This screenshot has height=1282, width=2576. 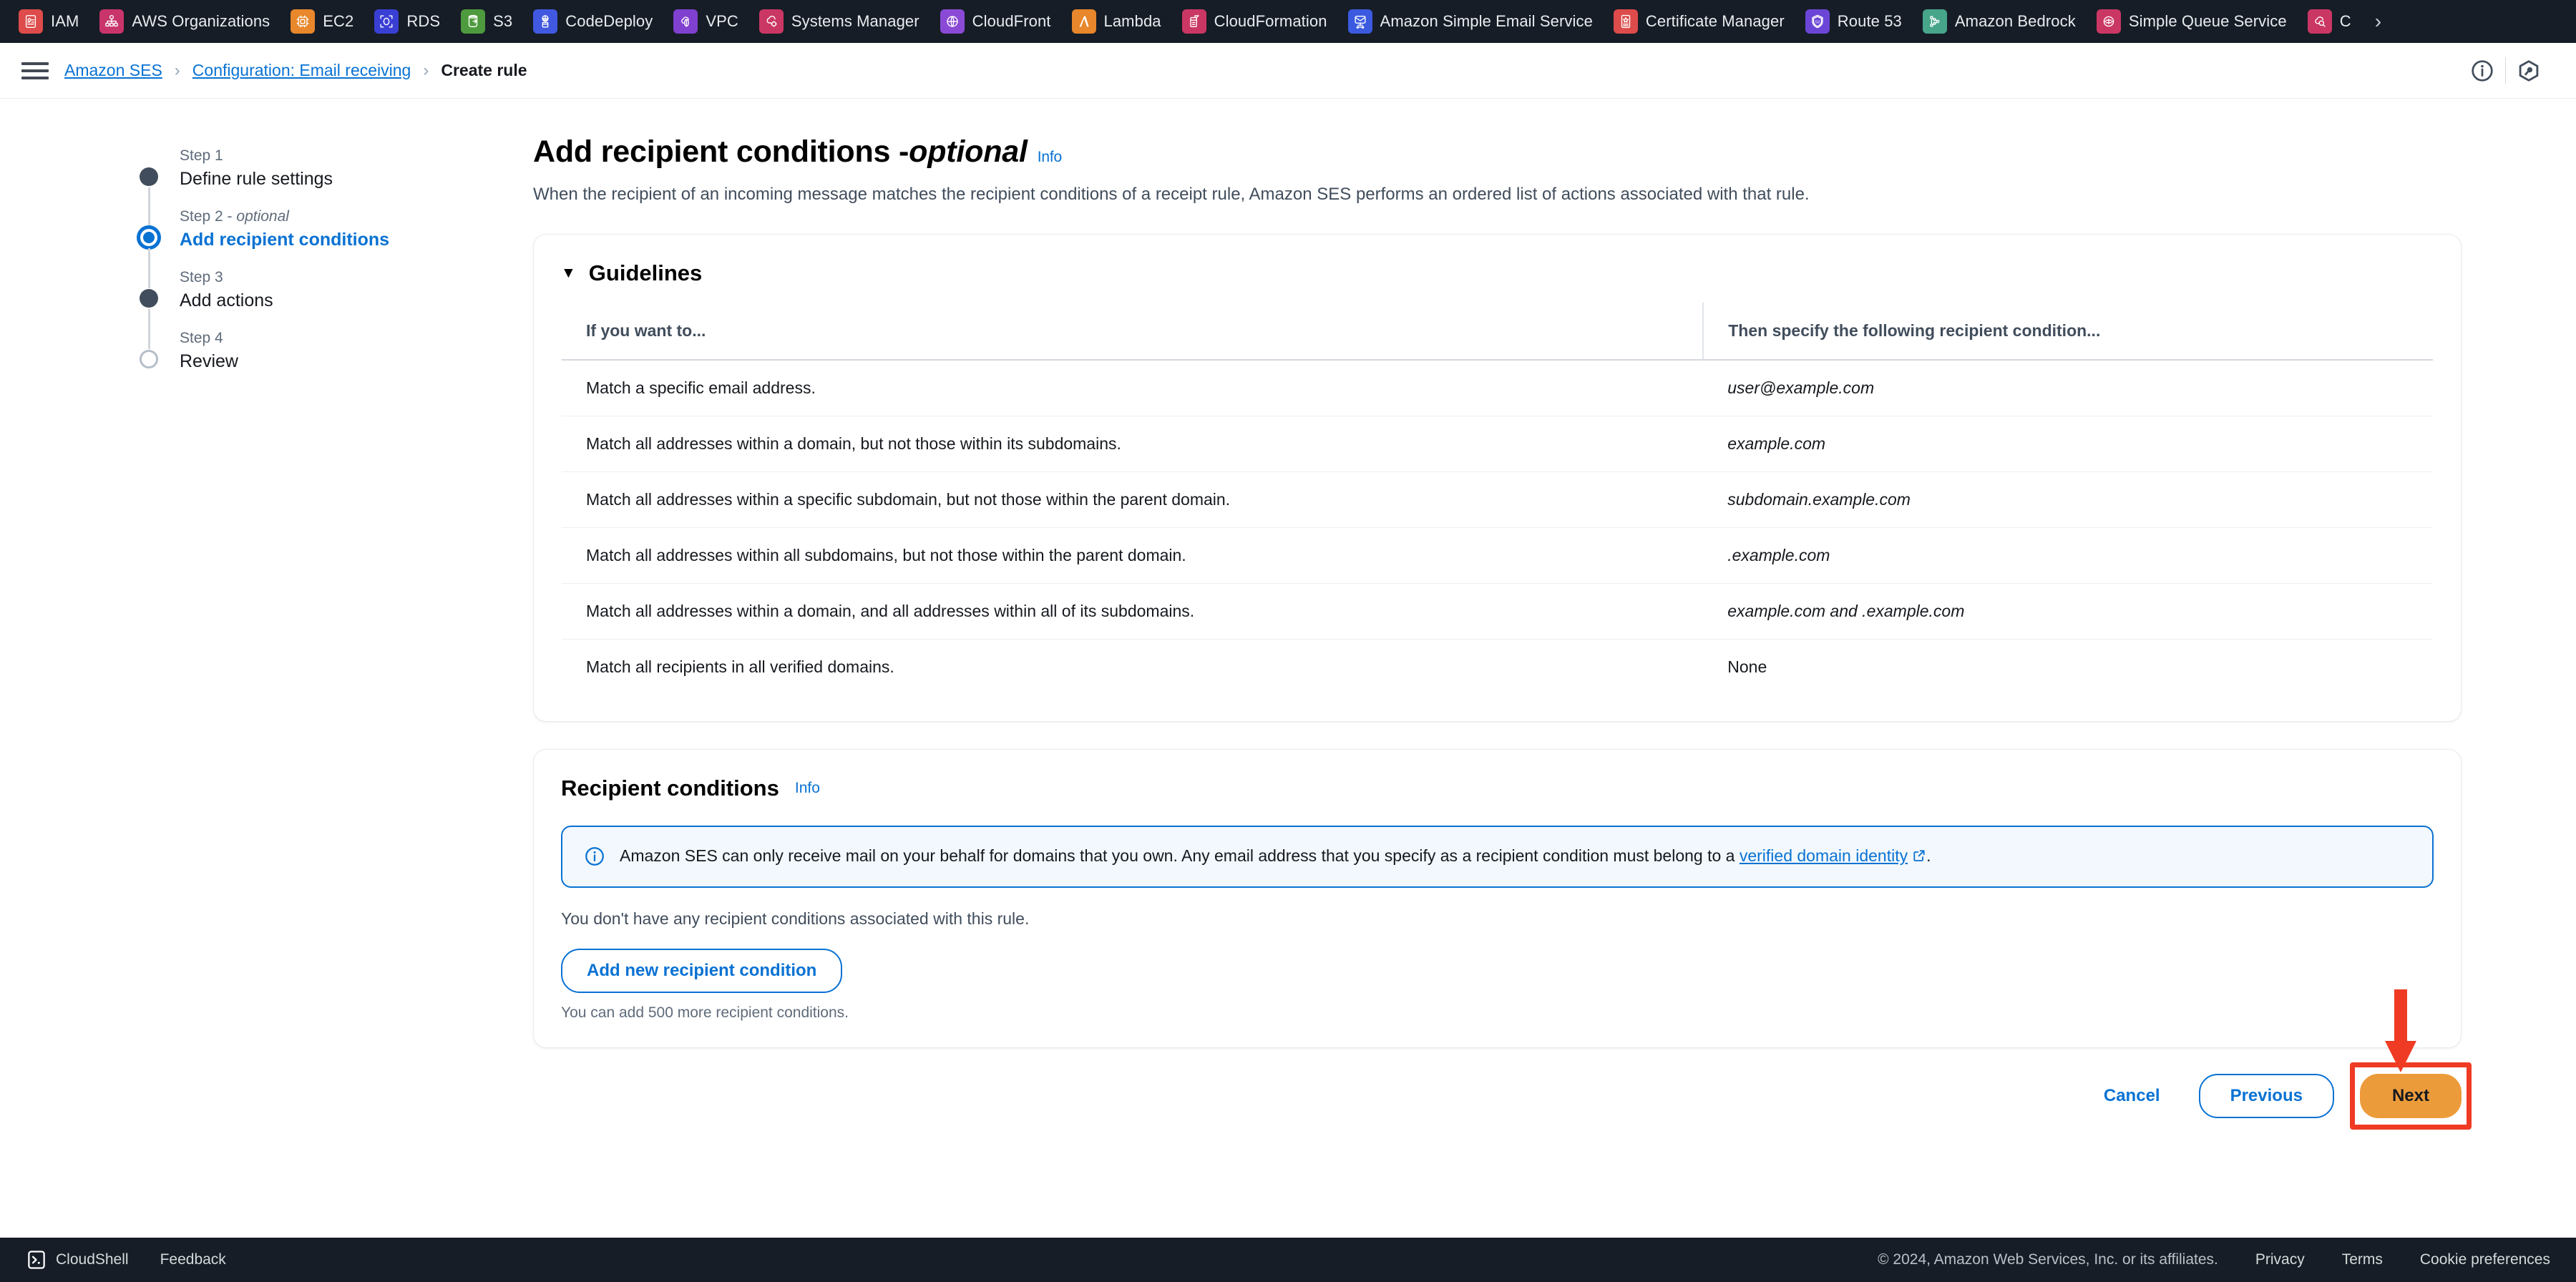 I want to click on s3-icon, so click(x=473, y=21).